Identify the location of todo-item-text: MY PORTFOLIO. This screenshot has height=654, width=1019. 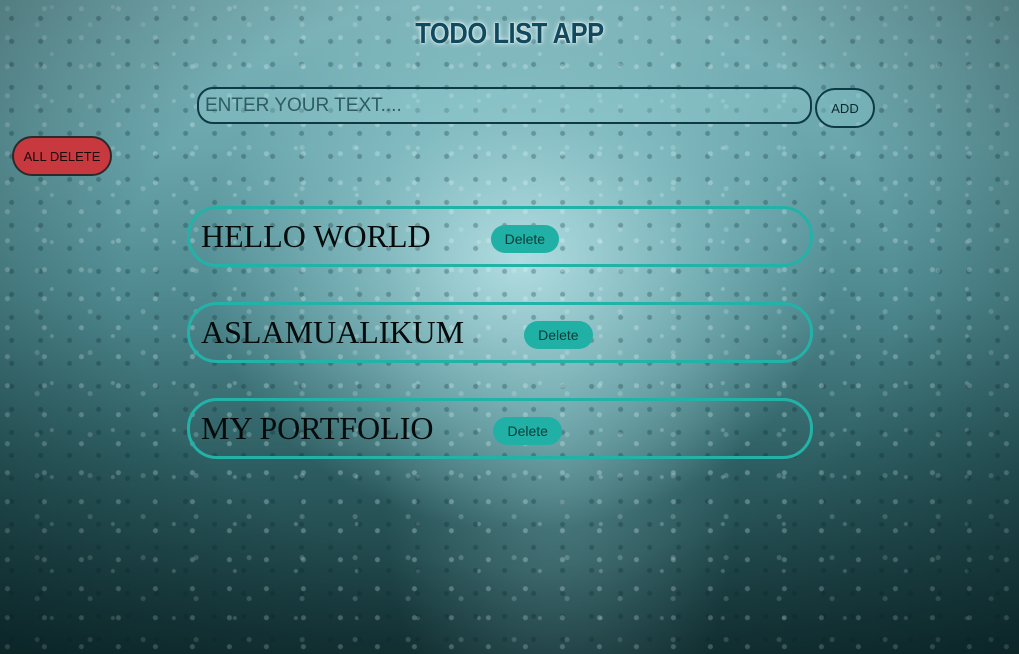
(317, 428).